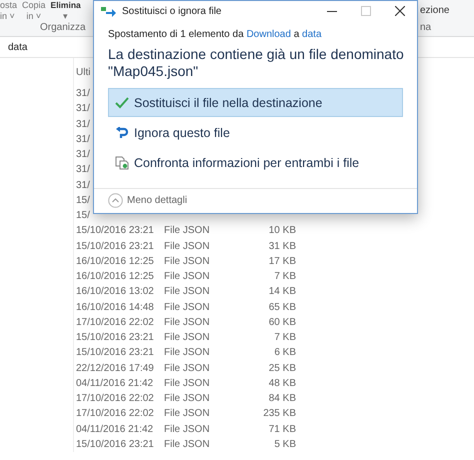  What do you see at coordinates (284, 352) in the screenshot?
I see `table-cell-text: 6 KB` at bounding box center [284, 352].